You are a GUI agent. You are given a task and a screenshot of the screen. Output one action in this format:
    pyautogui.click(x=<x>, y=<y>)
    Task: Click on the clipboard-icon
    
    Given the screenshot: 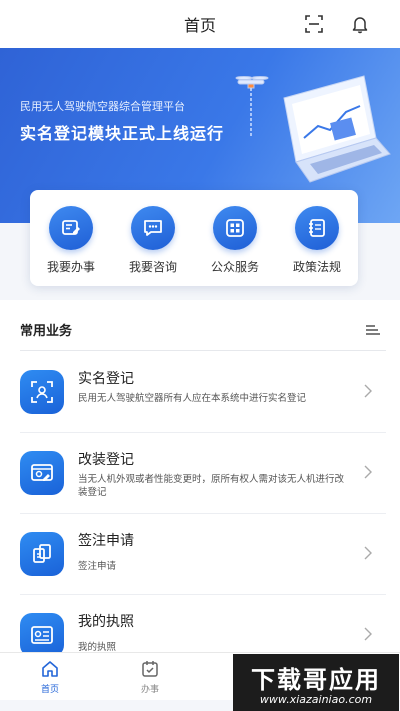 What is the action you would take?
    pyautogui.click(x=42, y=554)
    